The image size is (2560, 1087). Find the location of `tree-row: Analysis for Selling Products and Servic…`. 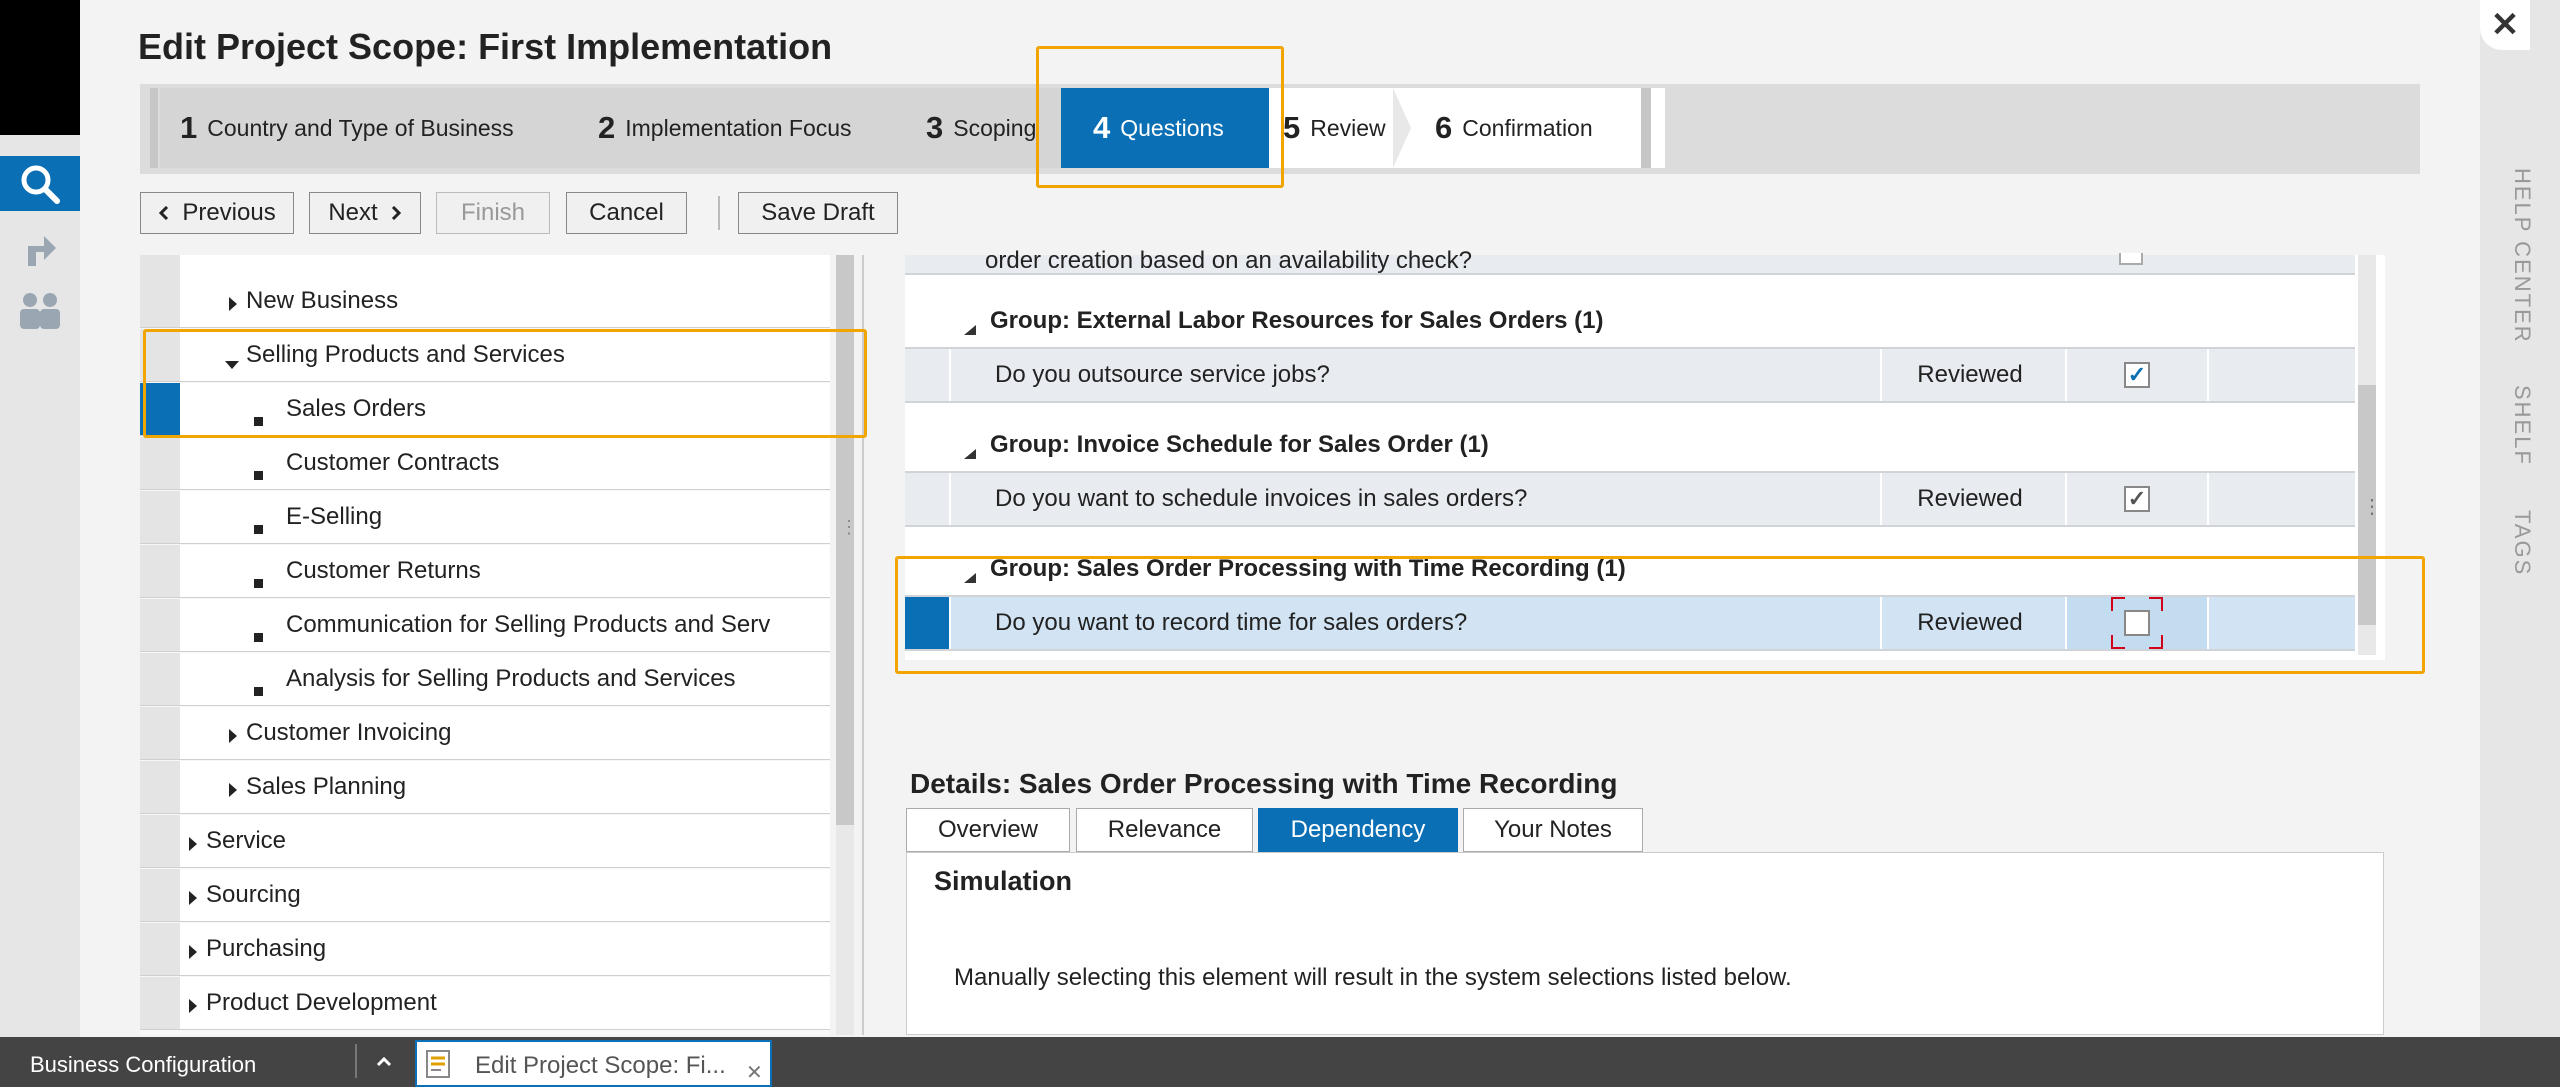

tree-row: Analysis for Selling Products and Servic… is located at coordinates (505, 679).